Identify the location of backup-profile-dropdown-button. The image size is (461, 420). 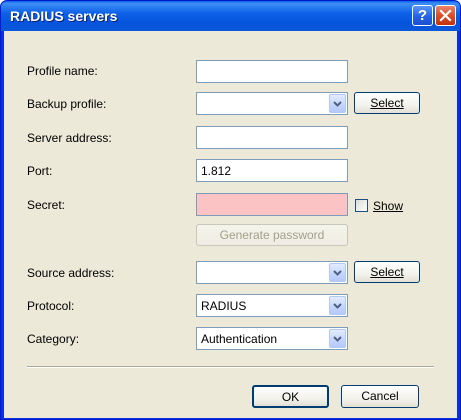
(337, 103).